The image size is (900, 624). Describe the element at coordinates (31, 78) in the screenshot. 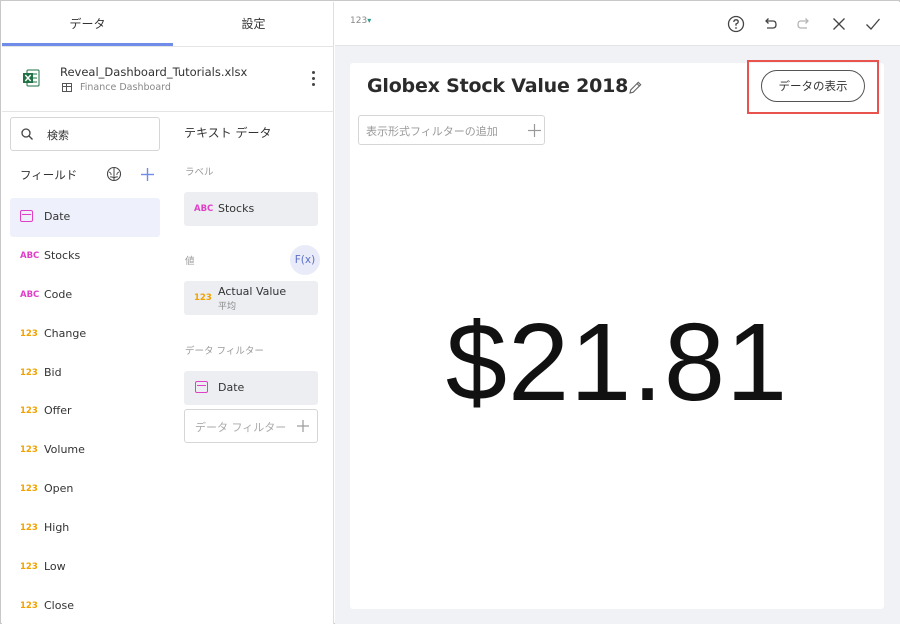

I see `excel-icon` at that location.